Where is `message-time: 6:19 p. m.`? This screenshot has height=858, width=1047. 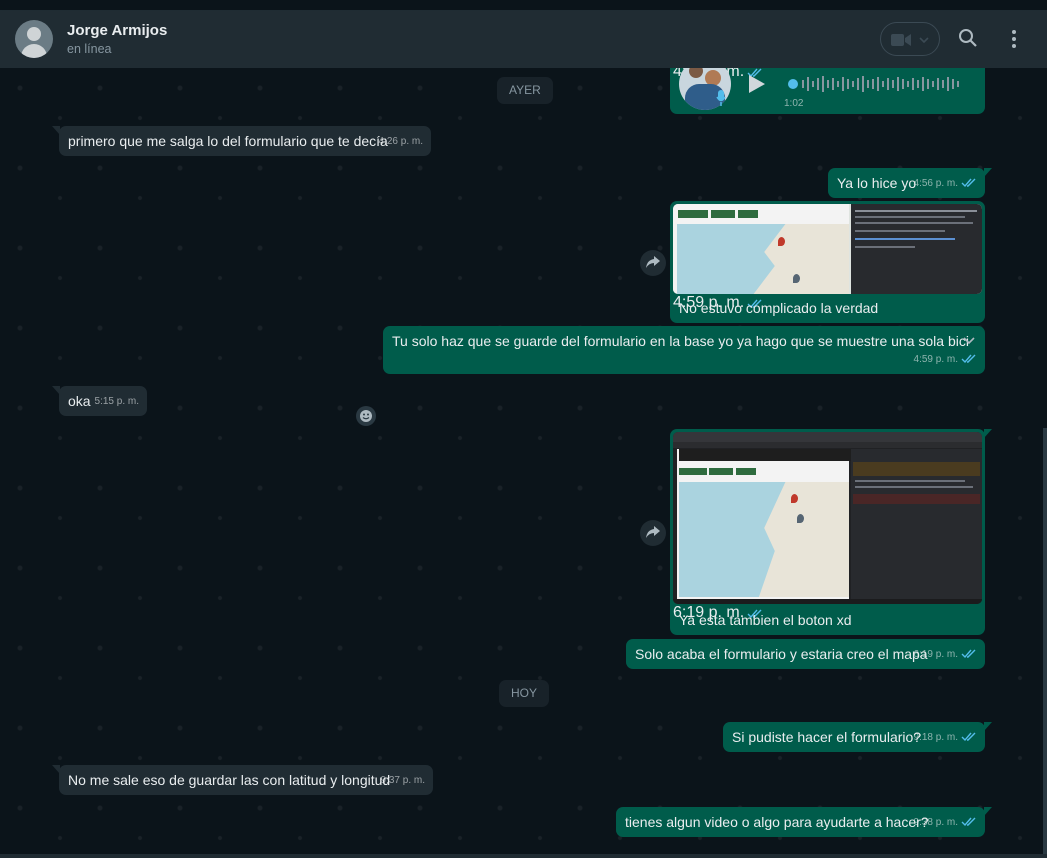
message-time: 6:19 p. m. is located at coordinates (945, 654).